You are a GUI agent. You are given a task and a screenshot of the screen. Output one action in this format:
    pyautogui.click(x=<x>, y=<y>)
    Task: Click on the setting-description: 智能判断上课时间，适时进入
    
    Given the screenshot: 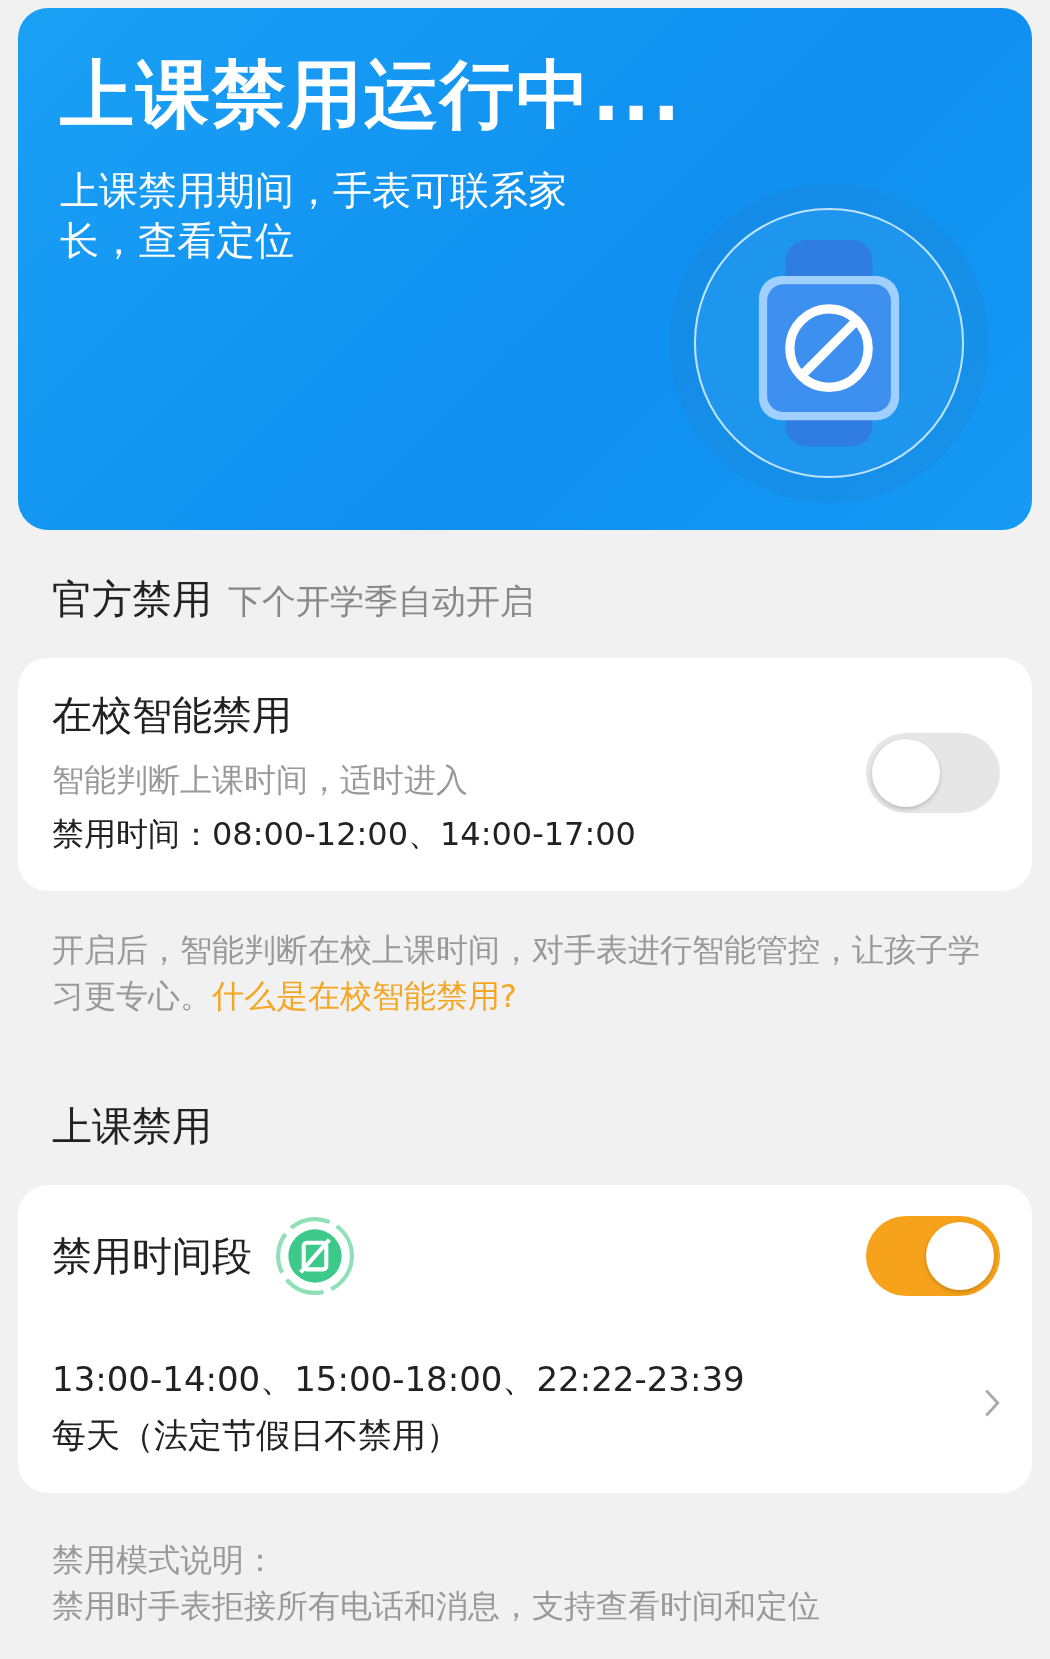 What is the action you would take?
    pyautogui.click(x=260, y=780)
    